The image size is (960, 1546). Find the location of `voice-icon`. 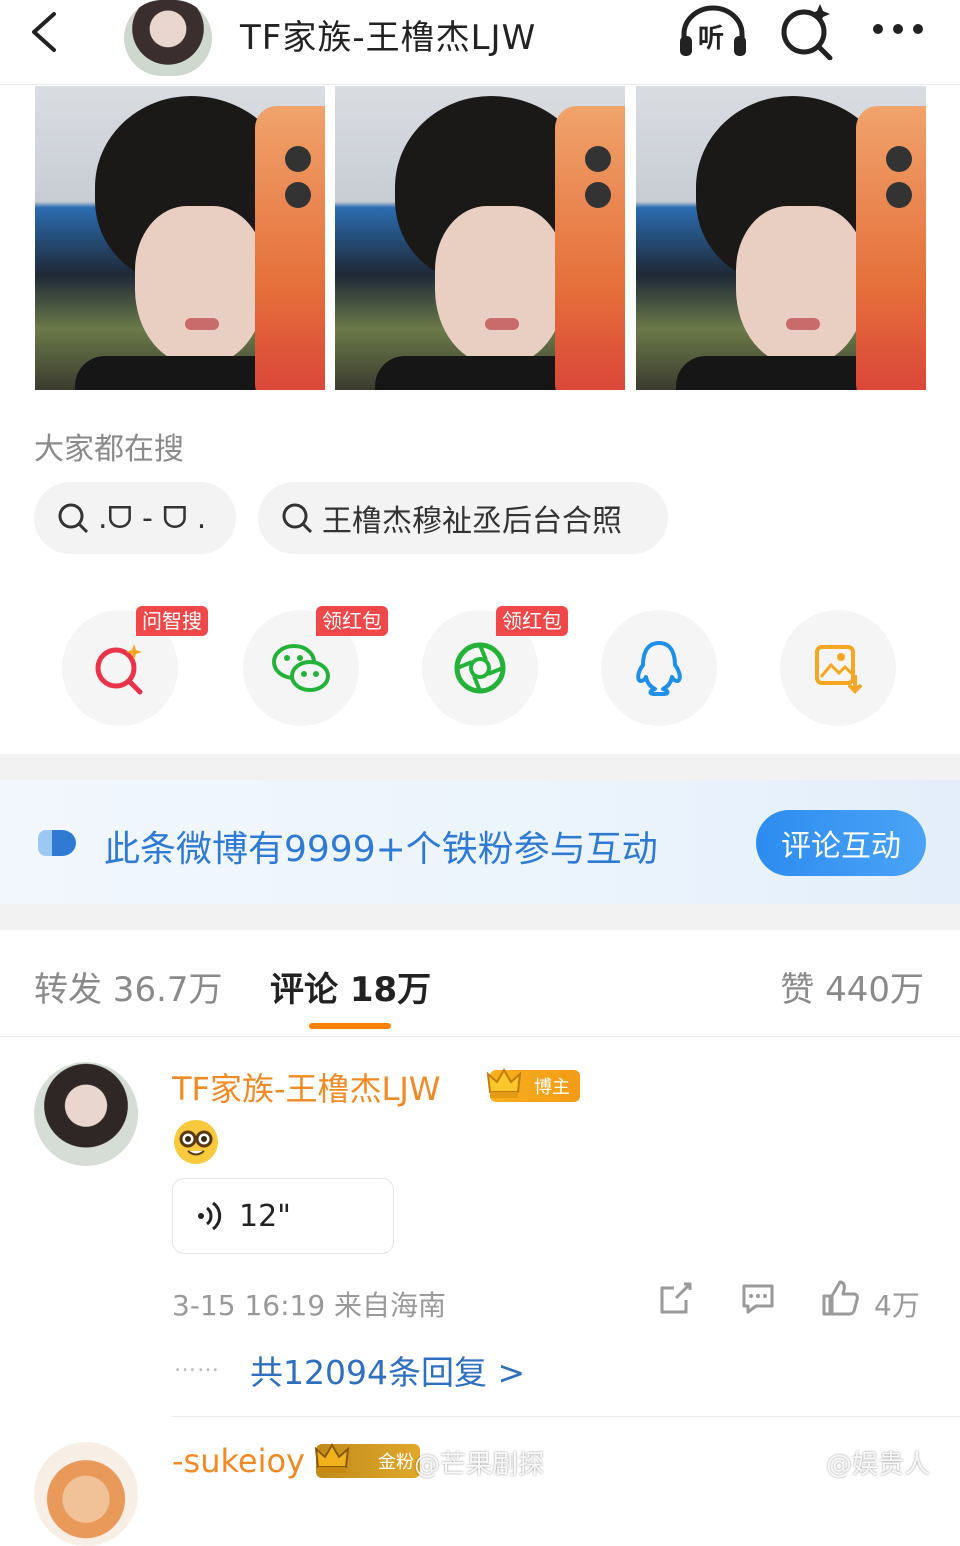

voice-icon is located at coordinates (210, 1216).